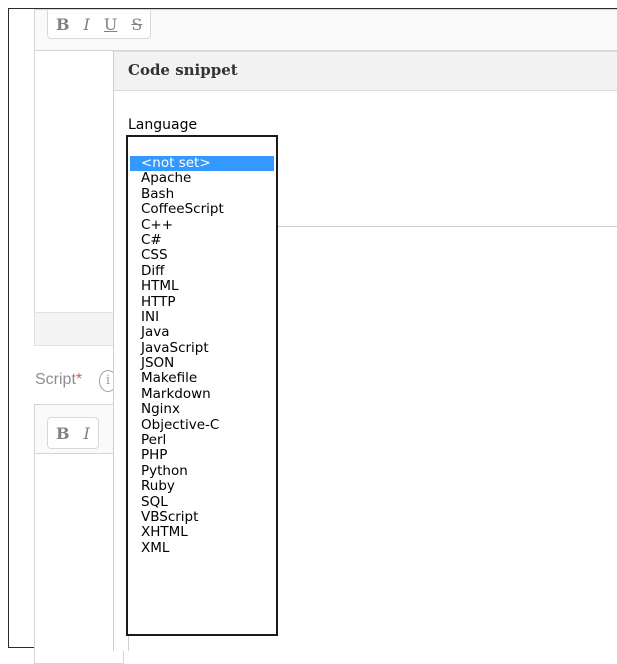 The height and width of the screenshot is (664, 617). I want to click on language-option: HTML, so click(202, 286).